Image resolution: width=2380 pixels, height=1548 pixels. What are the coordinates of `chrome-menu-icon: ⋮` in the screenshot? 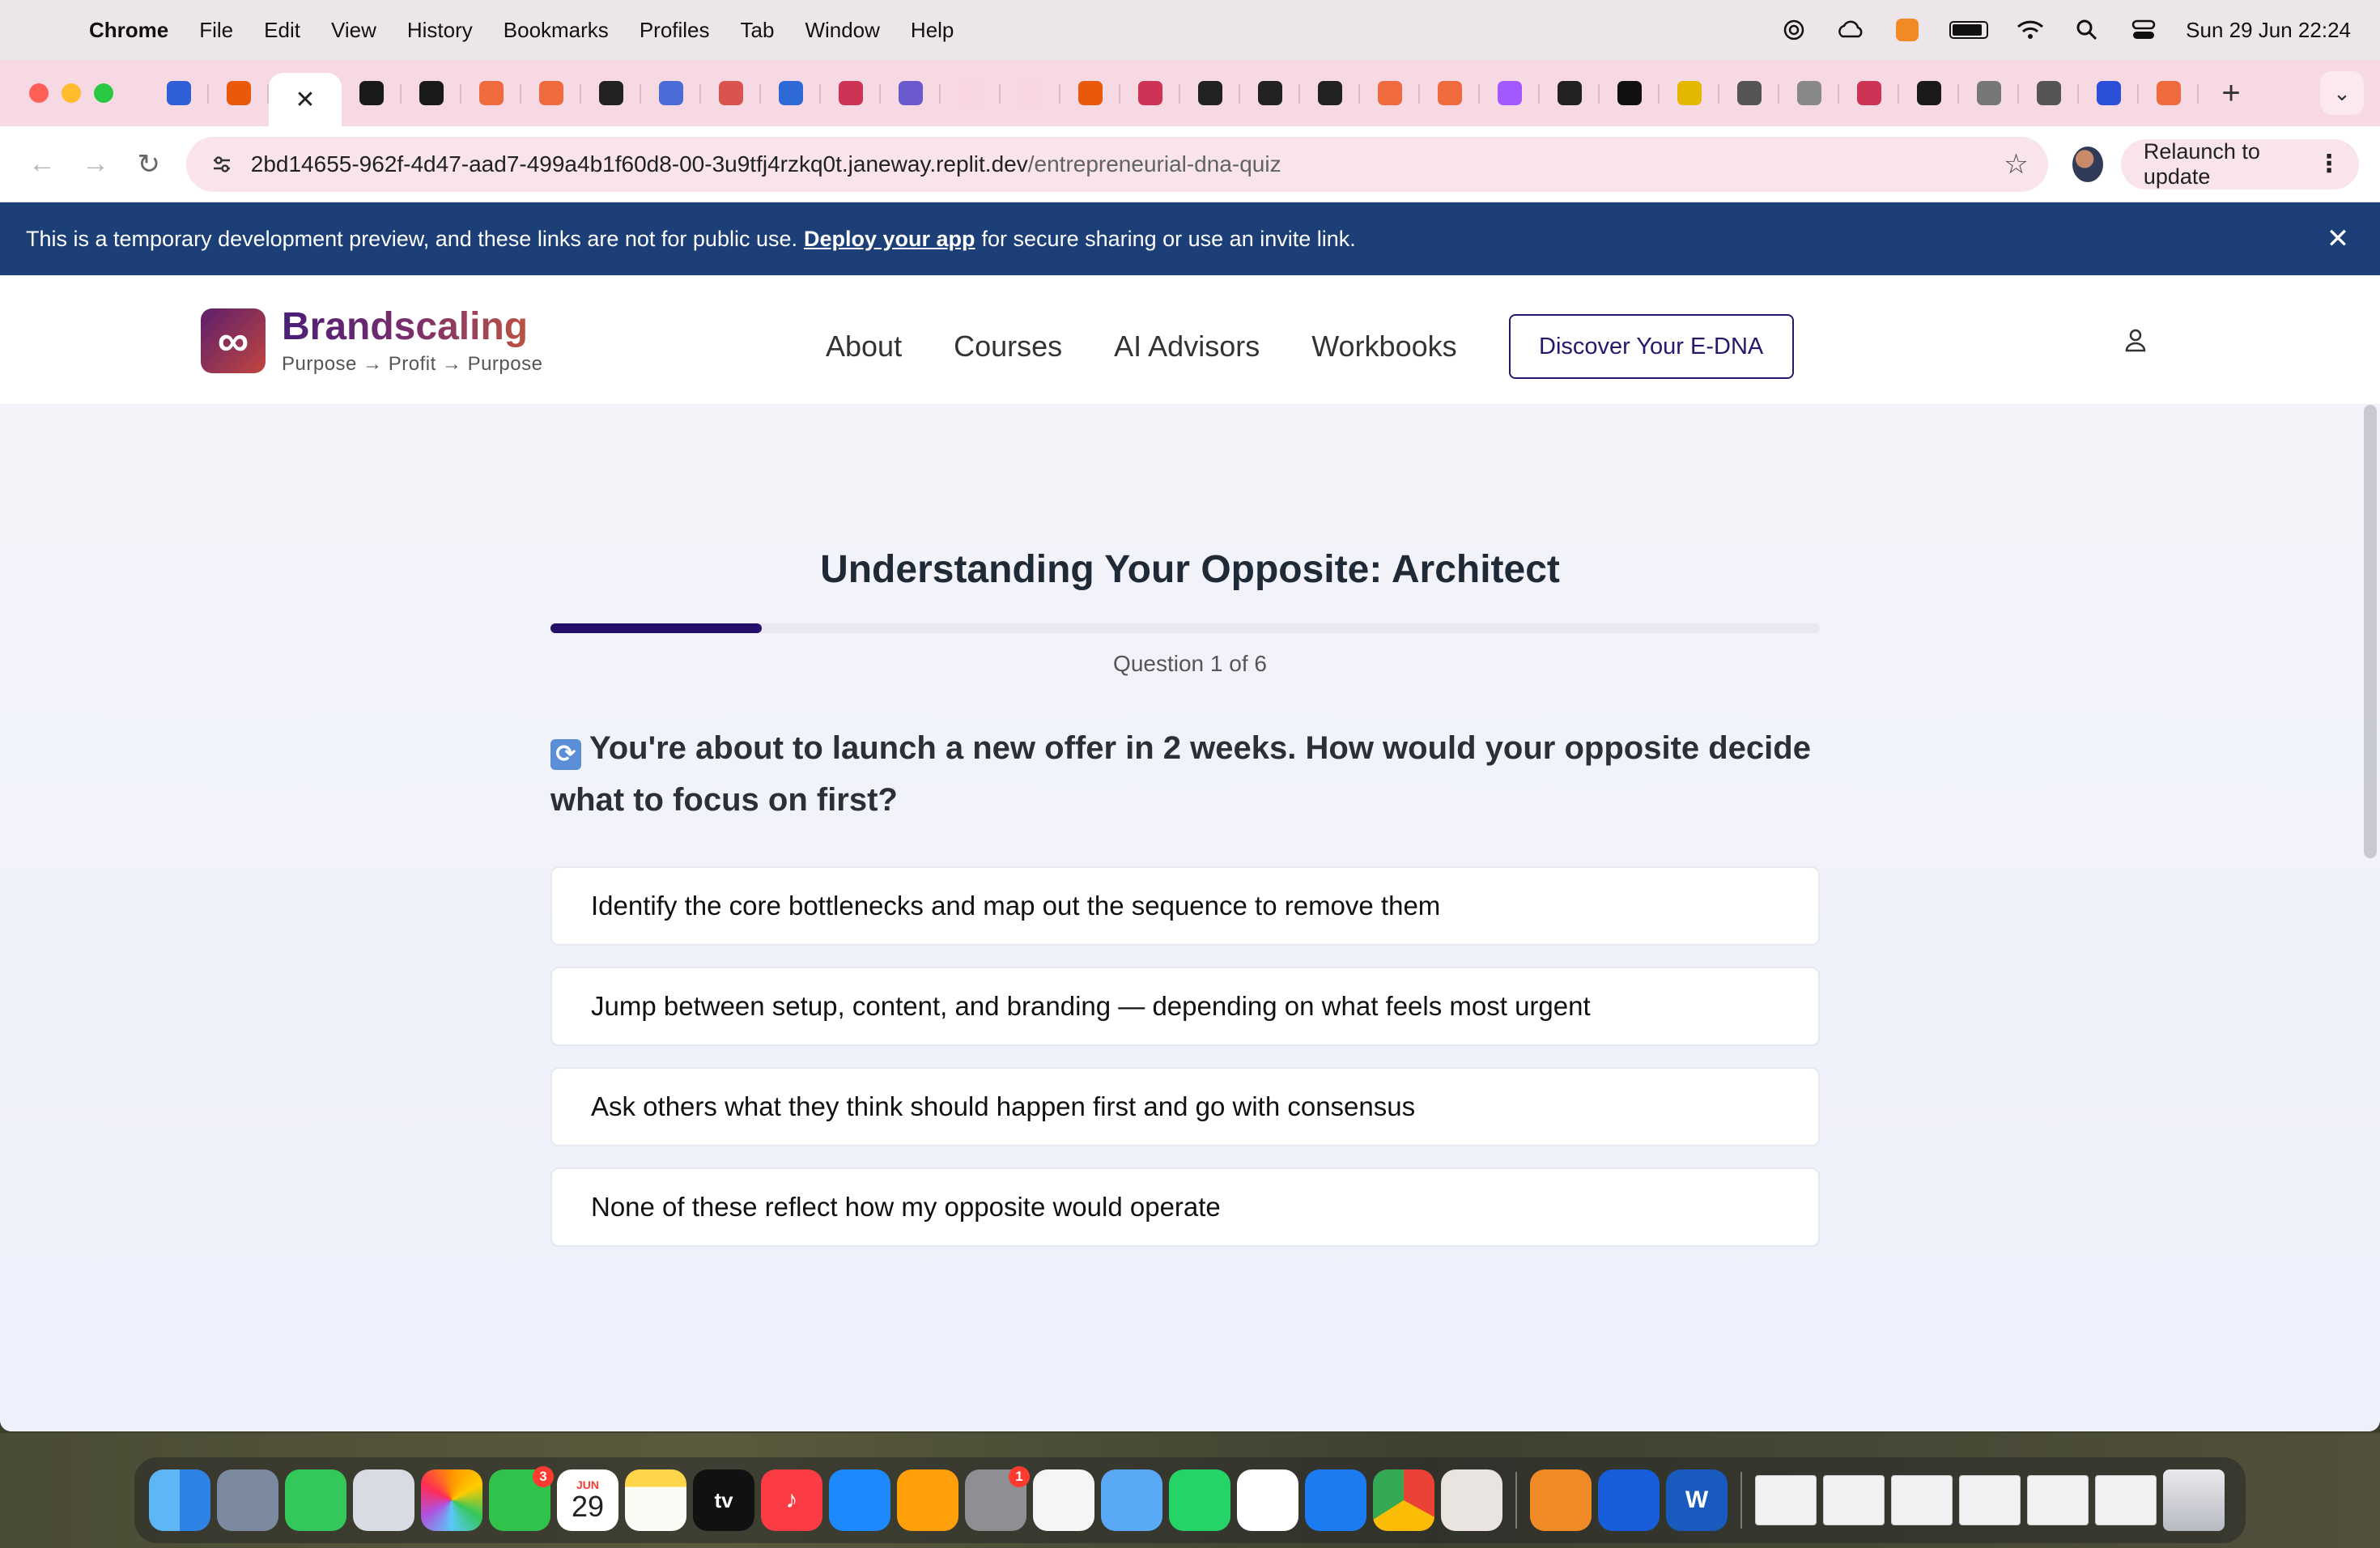 It's located at (2329, 164).